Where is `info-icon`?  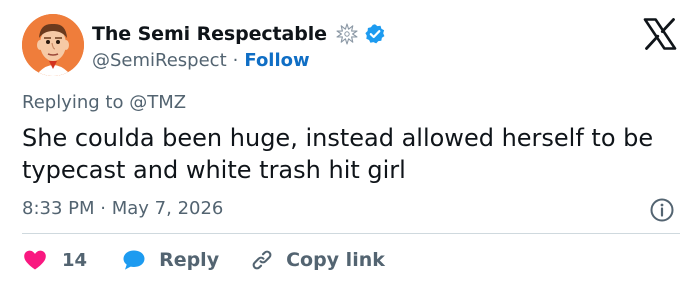 info-icon is located at coordinates (662, 210).